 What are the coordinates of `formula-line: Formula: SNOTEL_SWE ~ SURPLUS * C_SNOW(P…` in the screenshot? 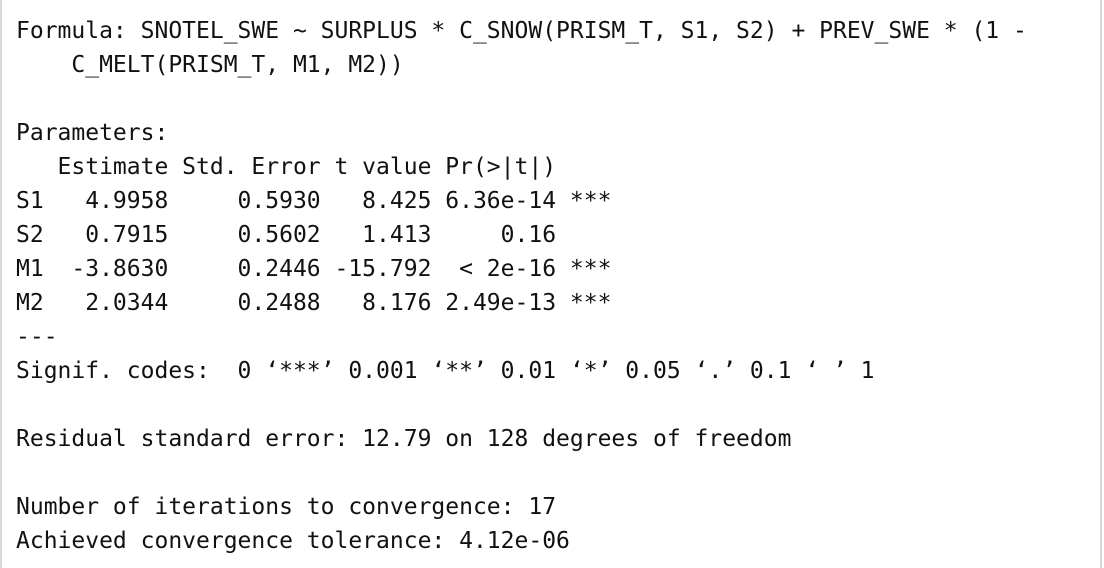 It's located at (521, 31).